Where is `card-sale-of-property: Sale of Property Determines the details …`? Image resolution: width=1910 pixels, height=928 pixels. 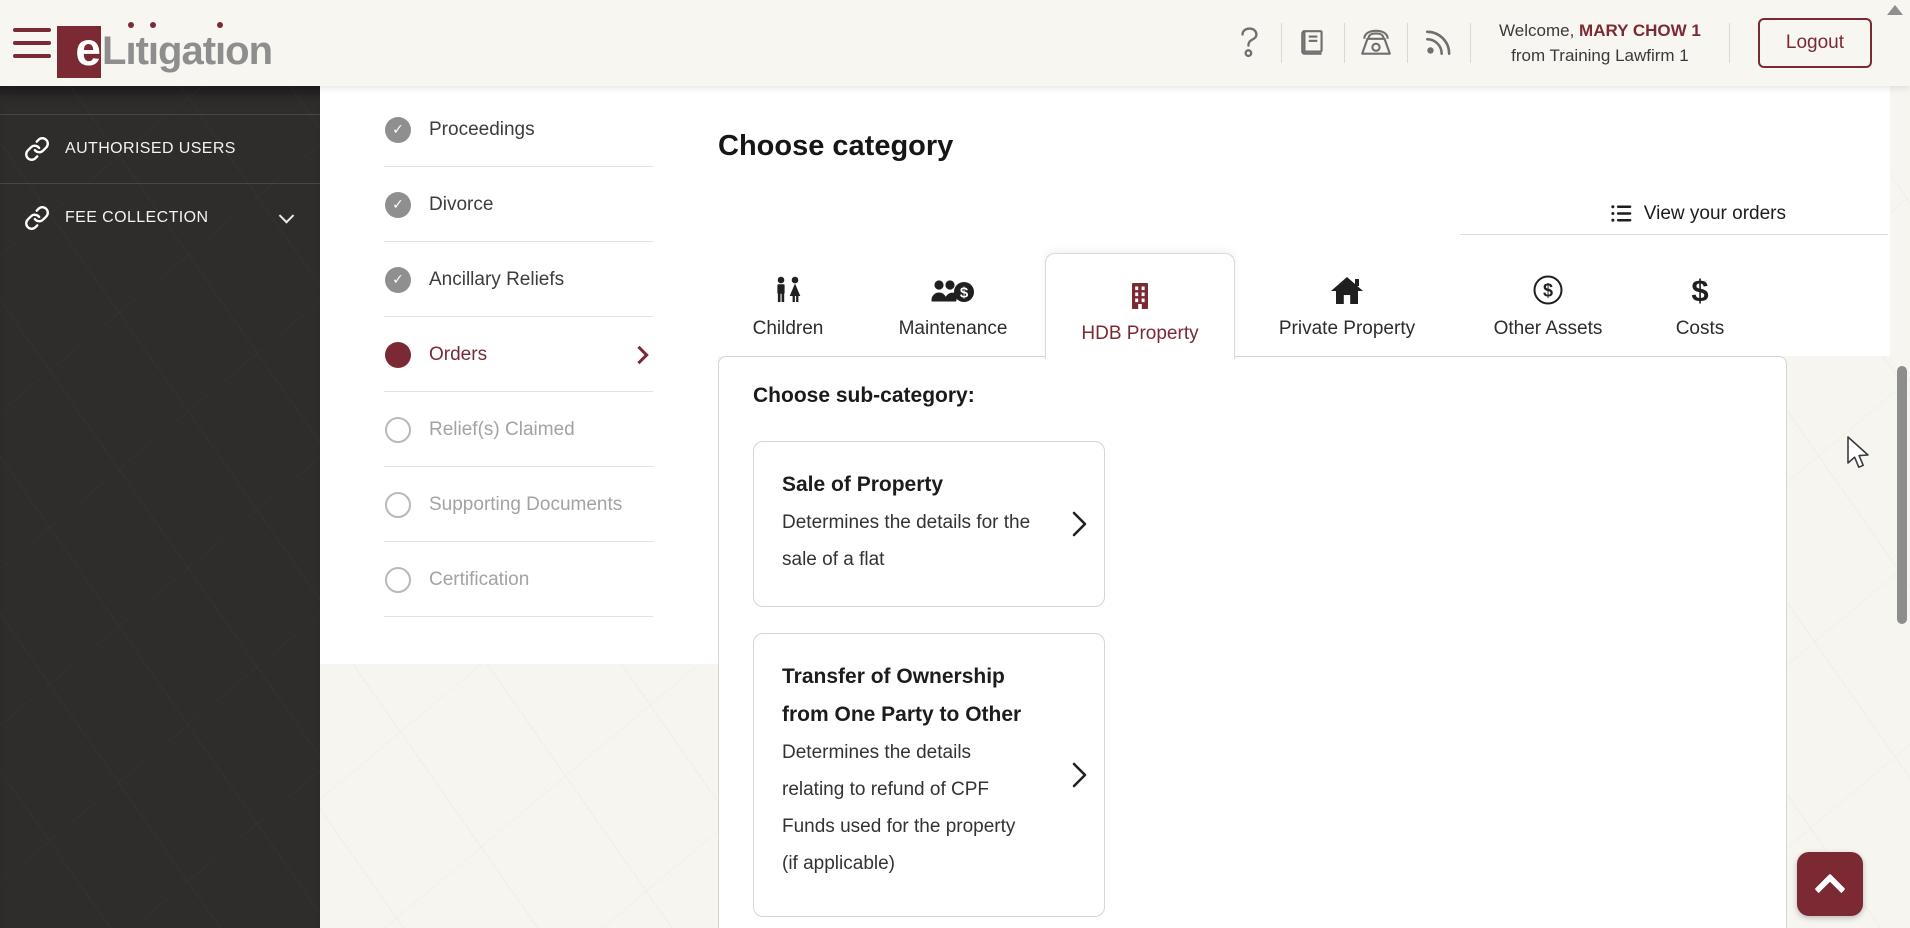
card-sale-of-property: Sale of Property Determines the details … is located at coordinates (929, 524).